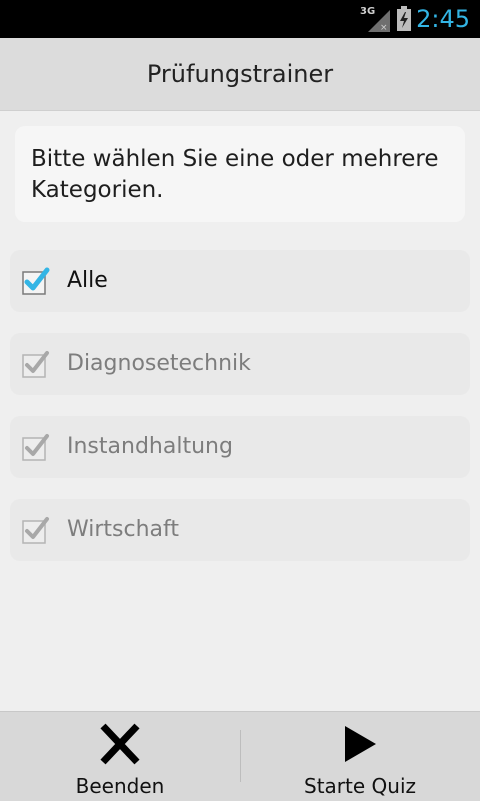  What do you see at coordinates (240, 447) in the screenshot?
I see `category-row-instandhaltung: Instandhaltung` at bounding box center [240, 447].